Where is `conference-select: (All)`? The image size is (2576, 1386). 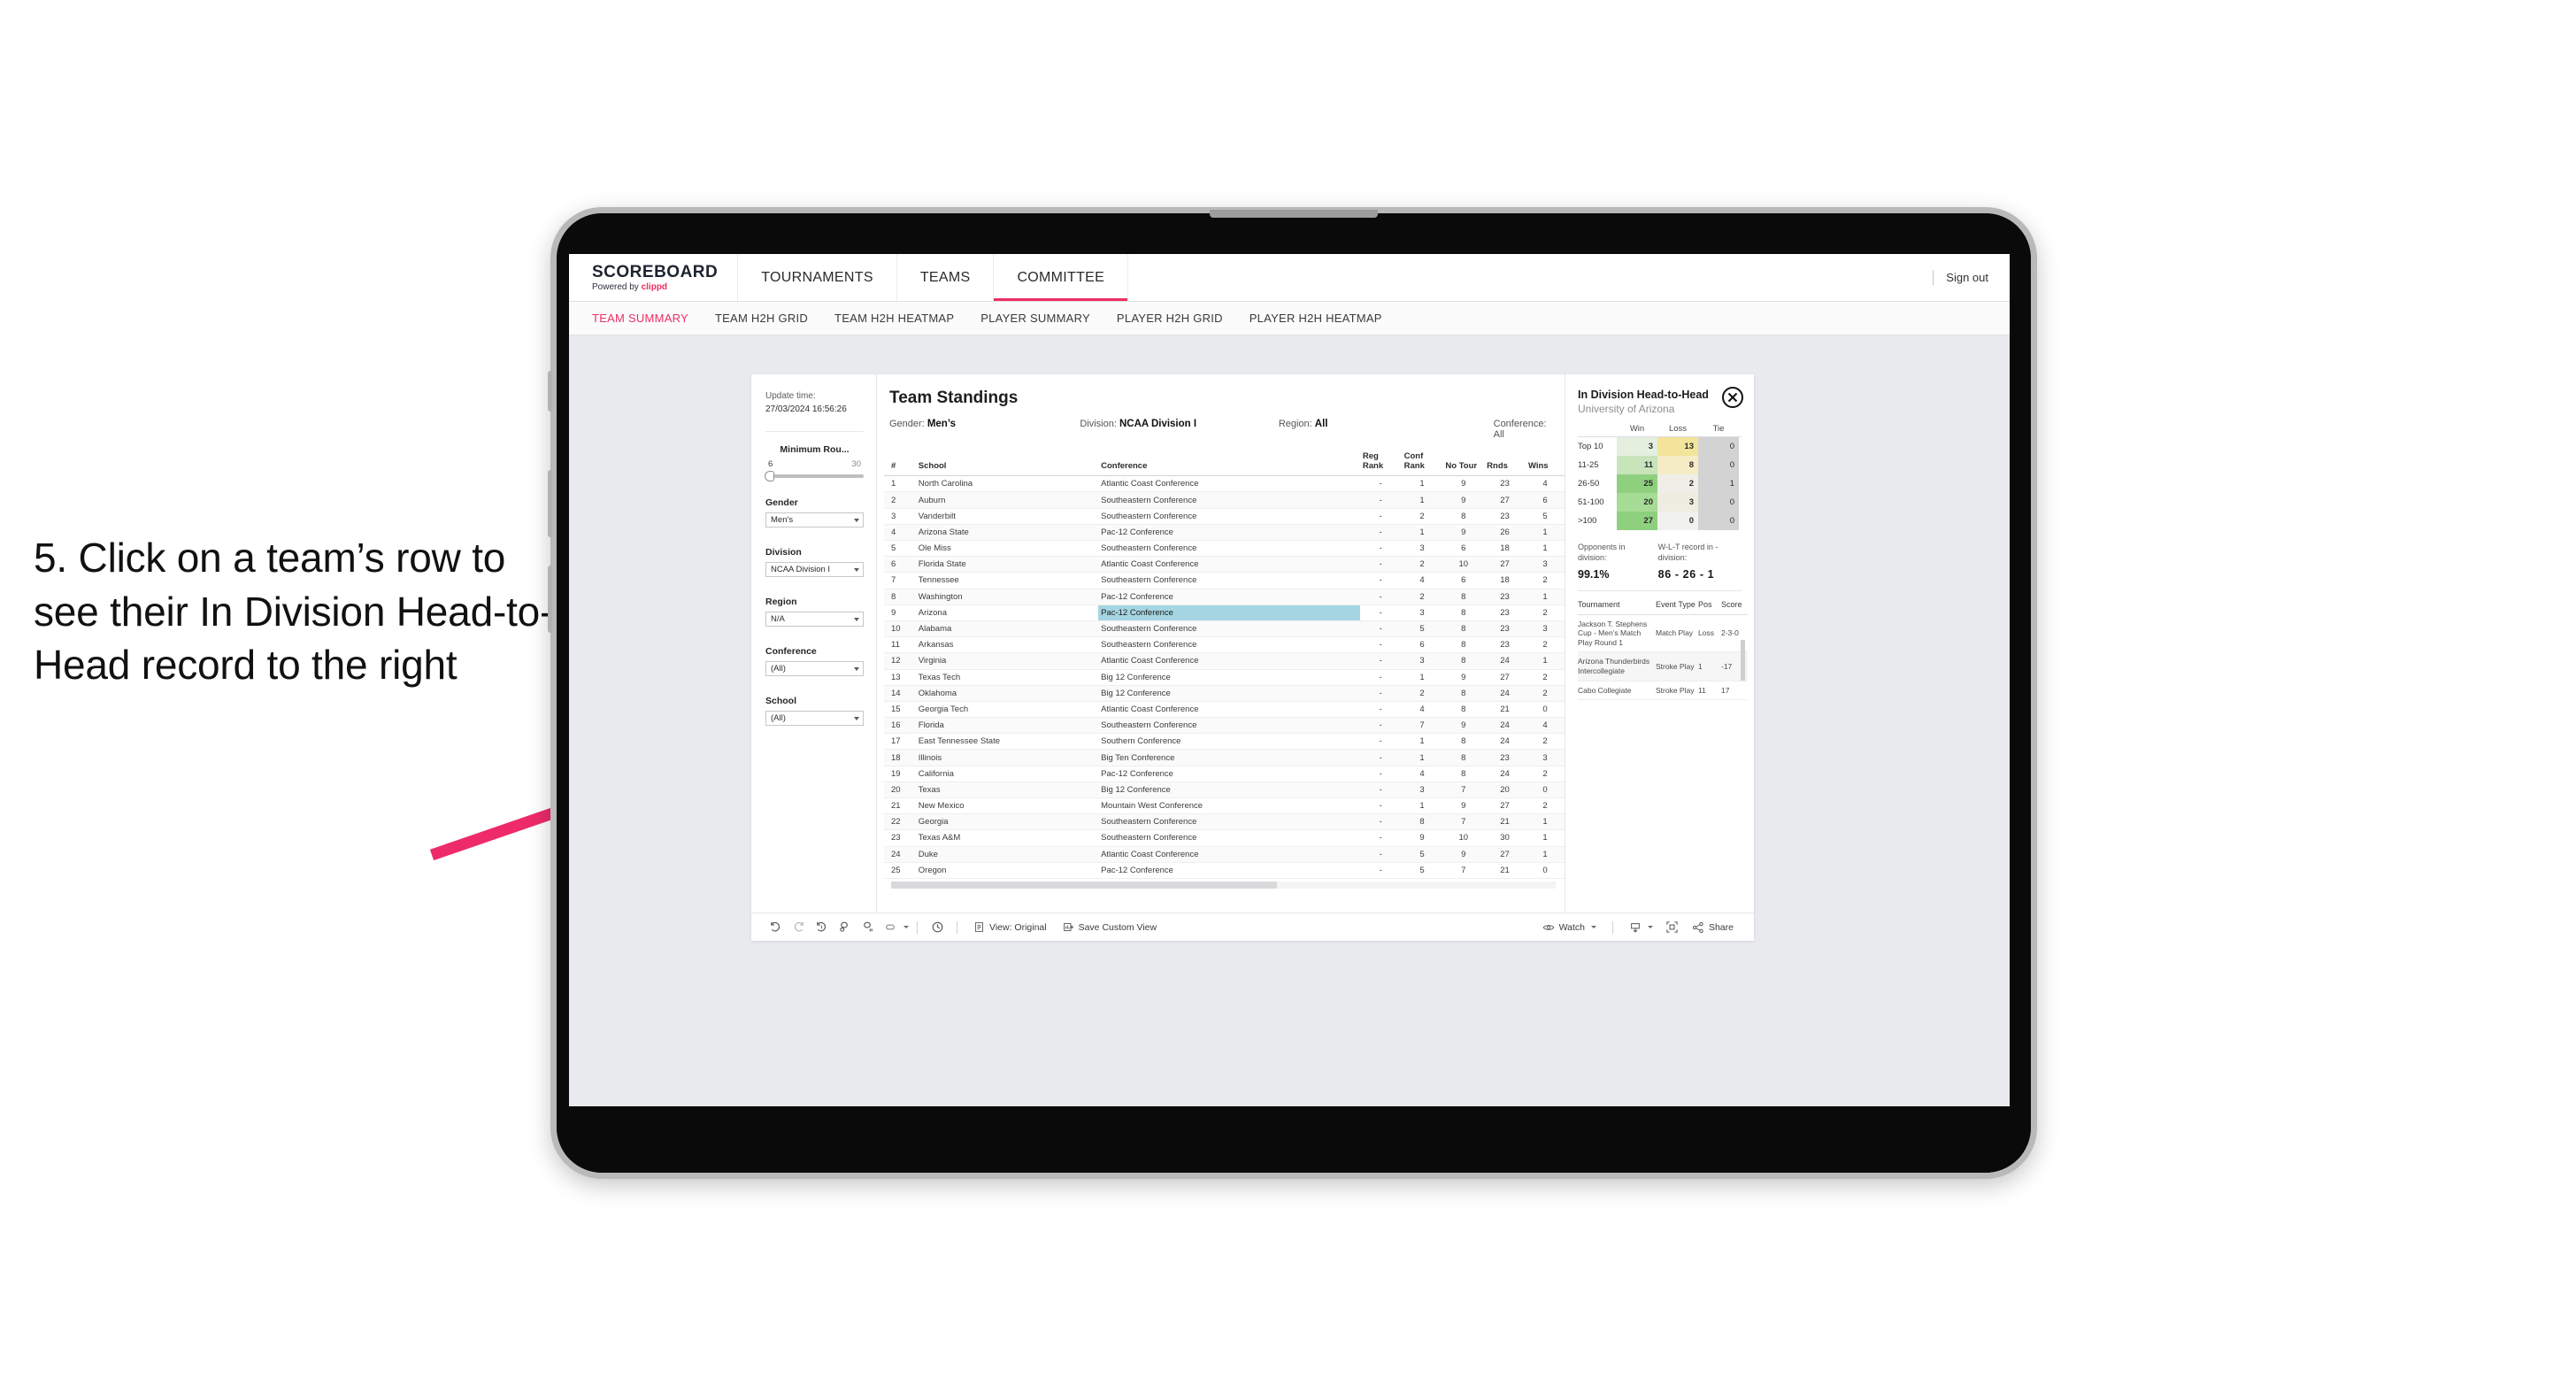
conference-select: (All) is located at coordinates (814, 669).